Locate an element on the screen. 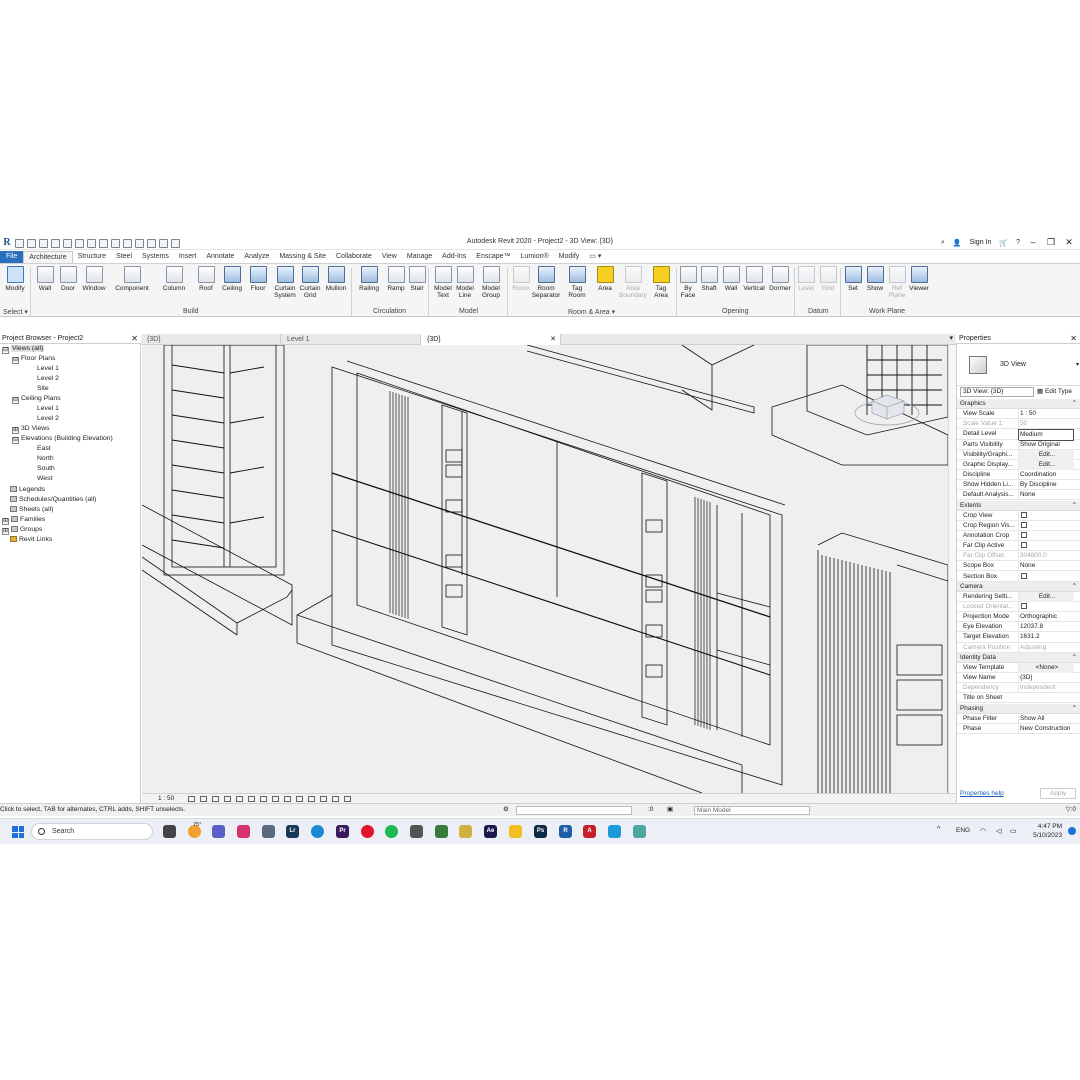 The width and height of the screenshot is (1080, 1080). language-indicator: ENG is located at coordinates (963, 830).